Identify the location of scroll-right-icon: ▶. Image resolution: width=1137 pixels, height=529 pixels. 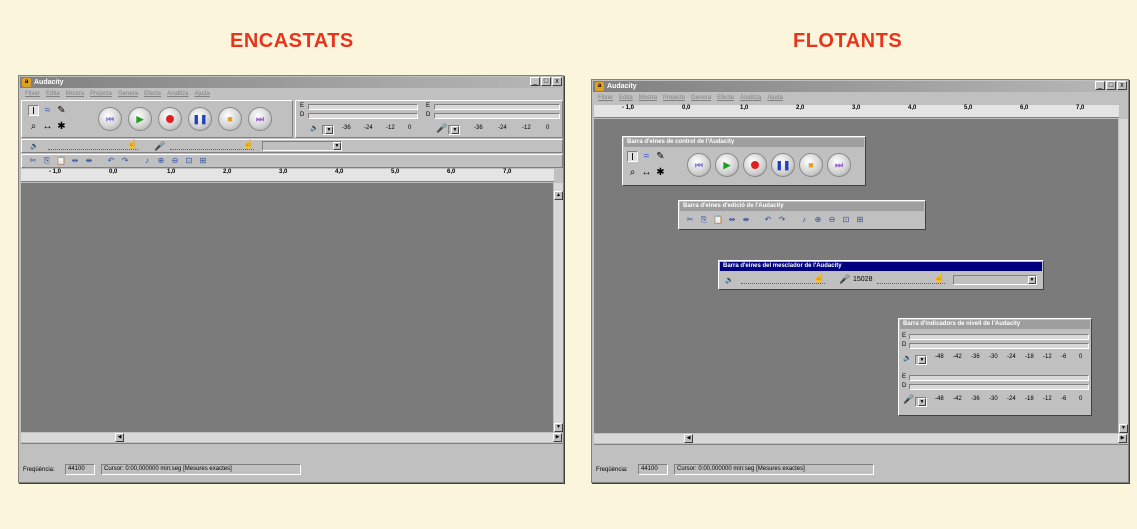
(557, 437).